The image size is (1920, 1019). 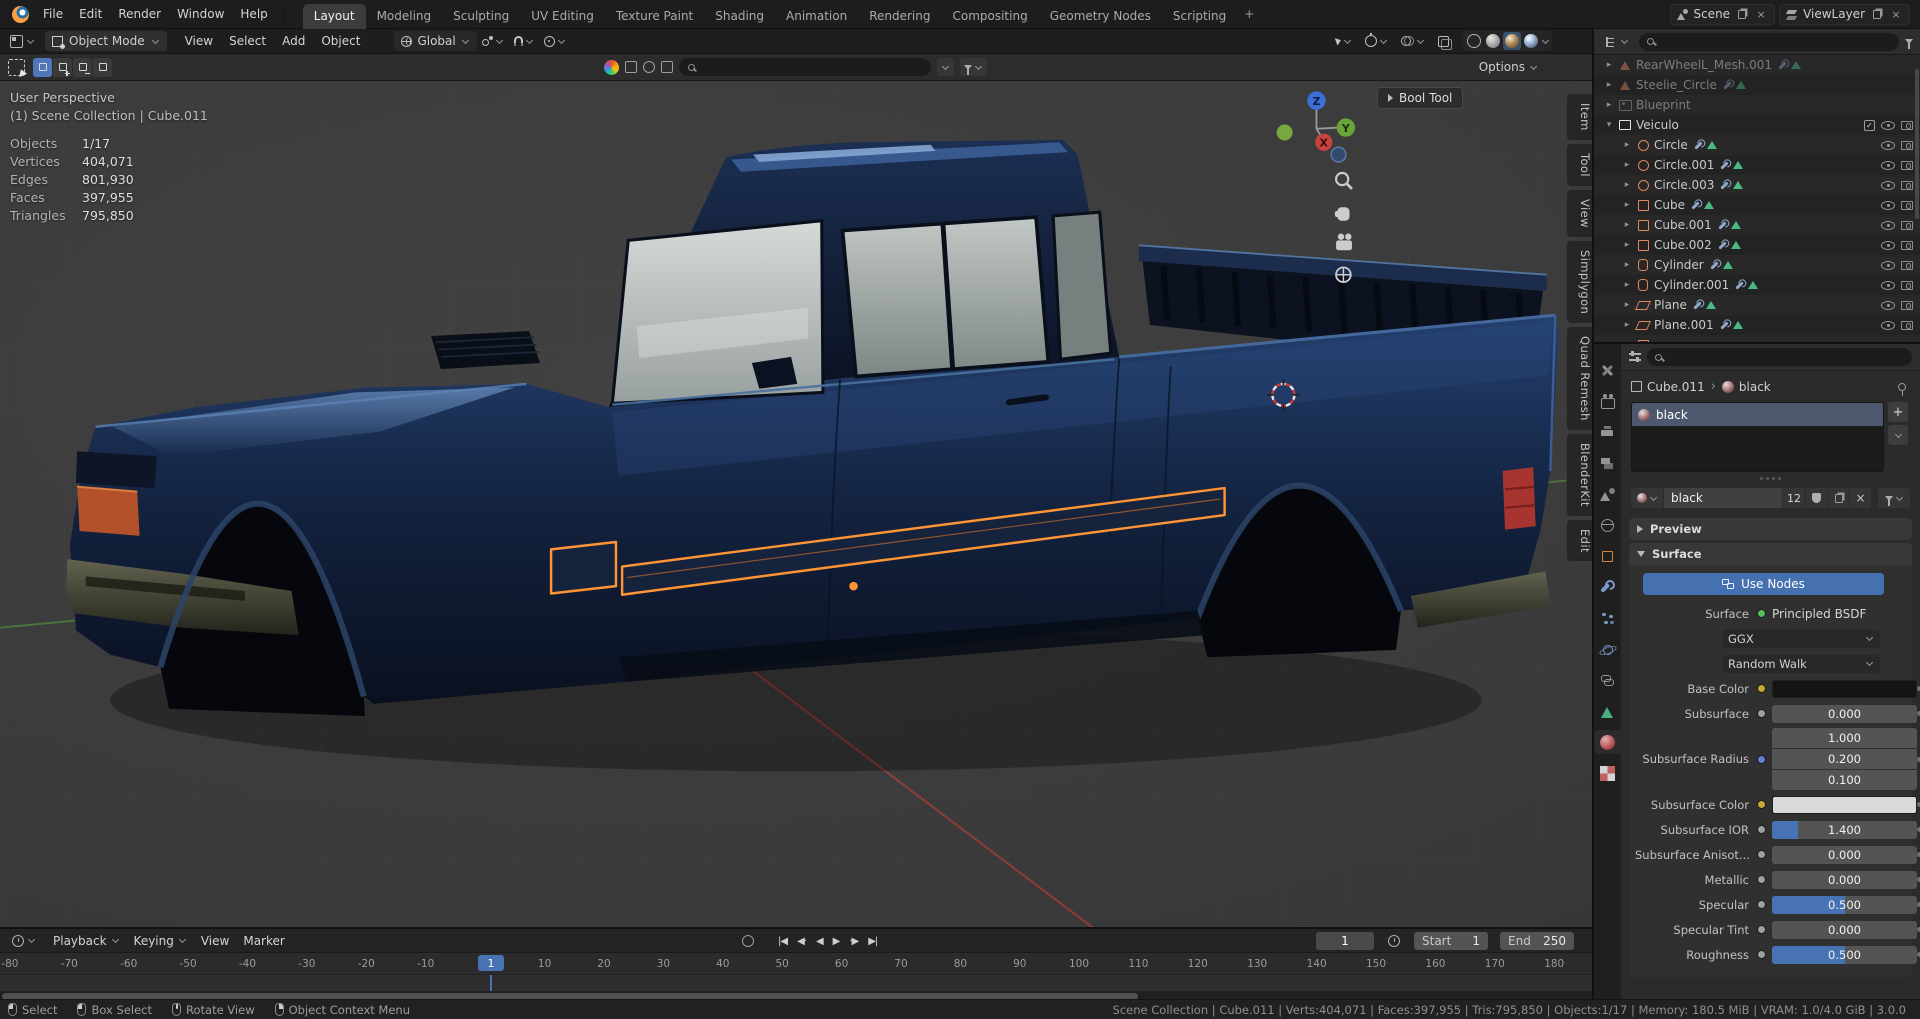 What do you see at coordinates (1723, 498) in the screenshot?
I see `material-name-field: black` at bounding box center [1723, 498].